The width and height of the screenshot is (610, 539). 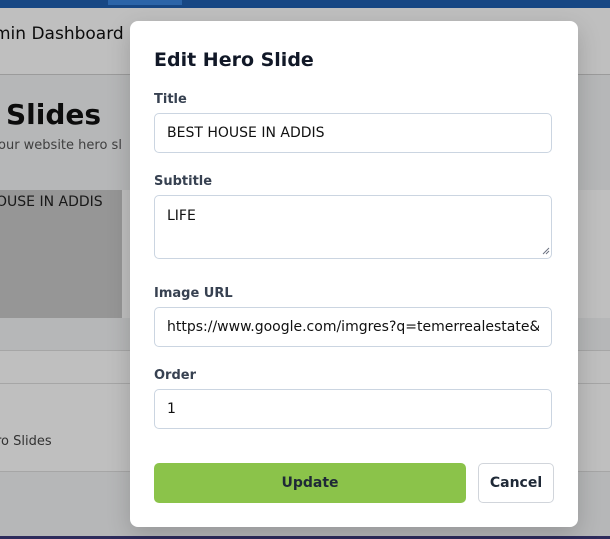 I want to click on title-label: Title, so click(x=170, y=99).